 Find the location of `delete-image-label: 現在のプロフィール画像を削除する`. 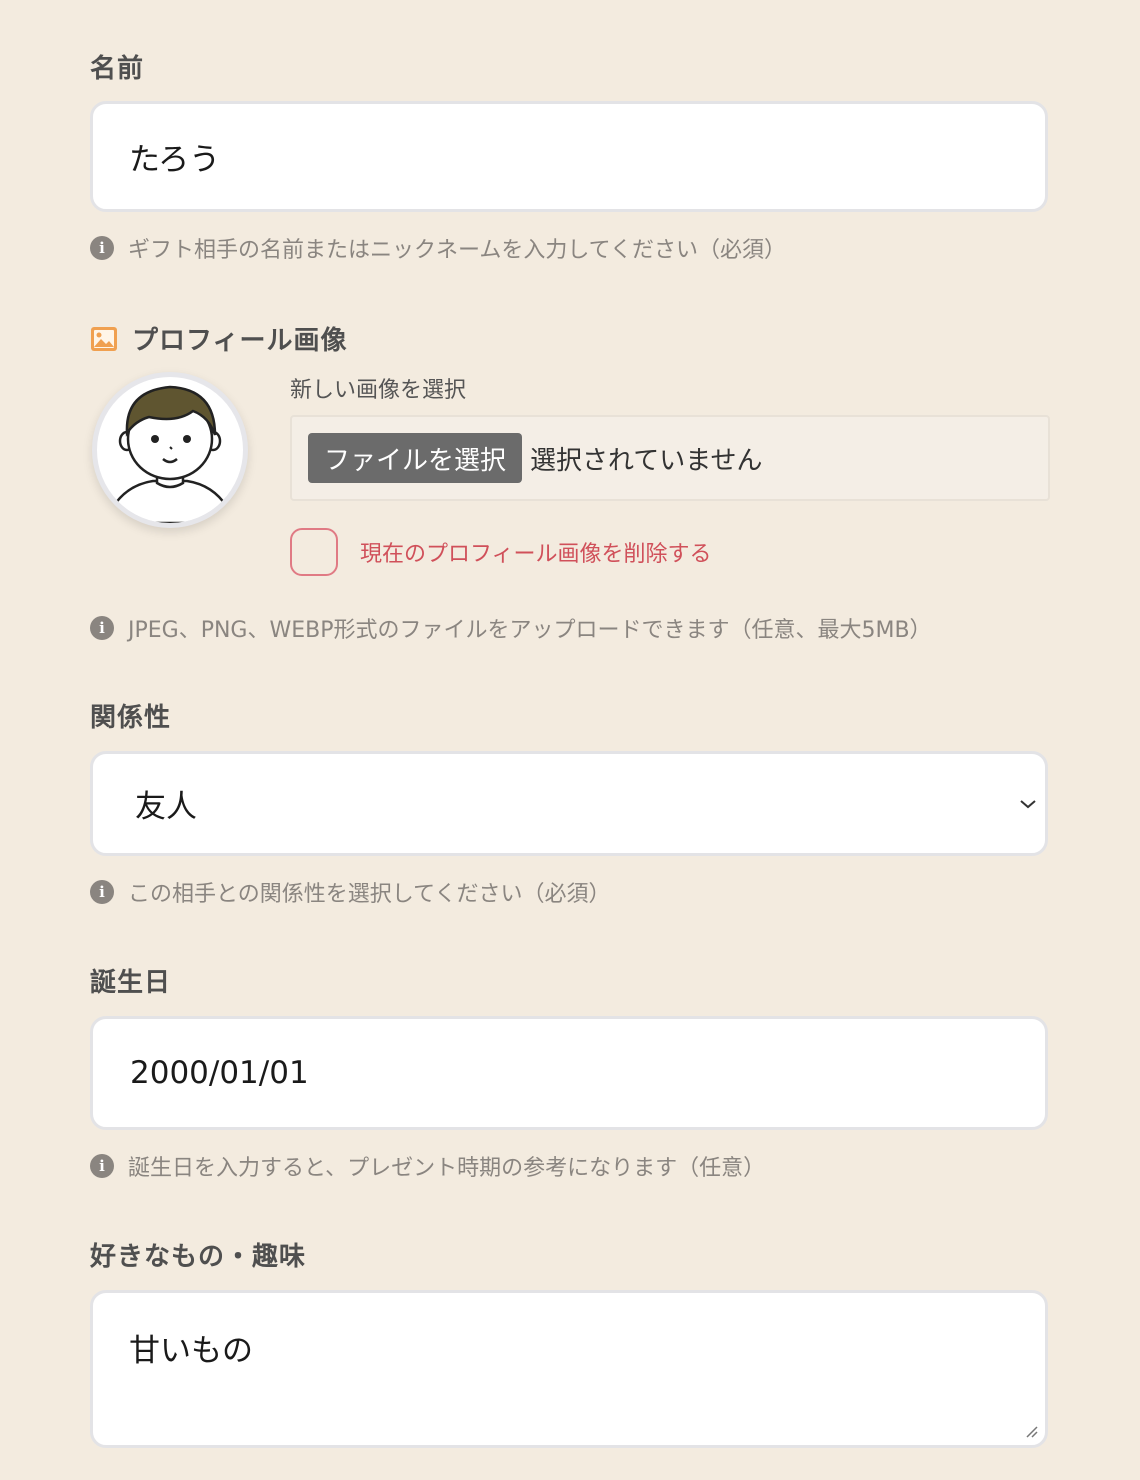

delete-image-label: 現在のプロフィール画像を削除する is located at coordinates (536, 552).